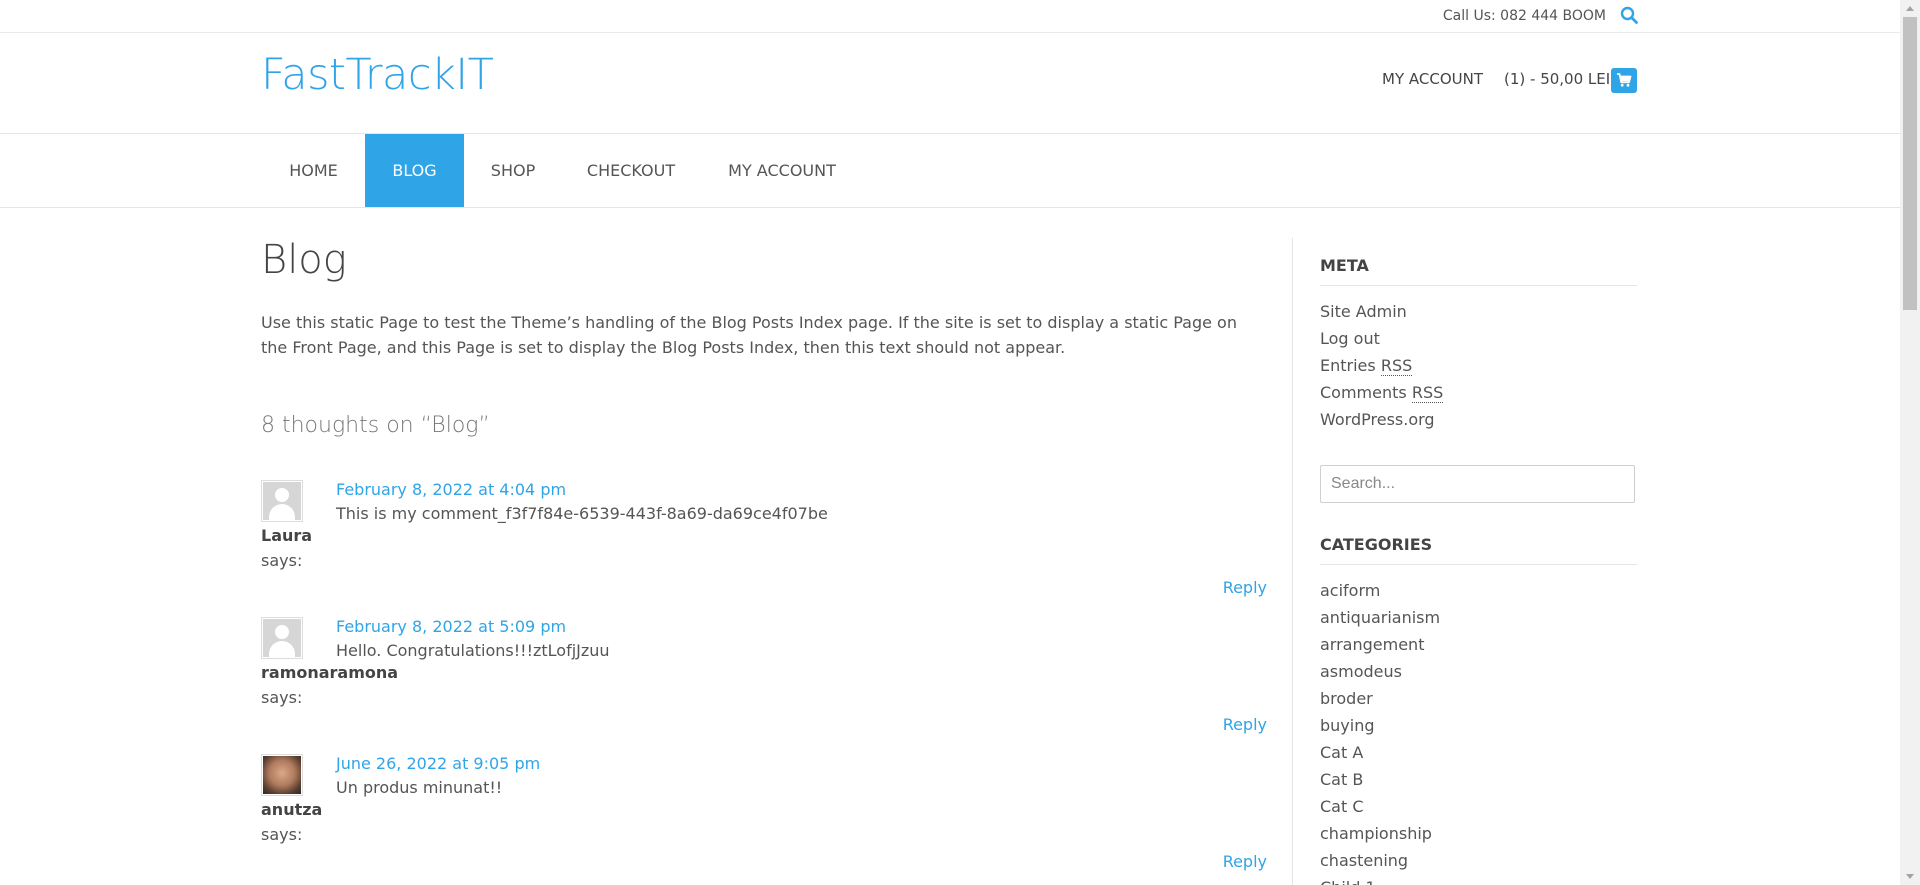 The height and width of the screenshot is (885, 1920). Describe the element at coordinates (1478, 365) in the screenshot. I see `entries-rss-link: Entries RSS` at that location.